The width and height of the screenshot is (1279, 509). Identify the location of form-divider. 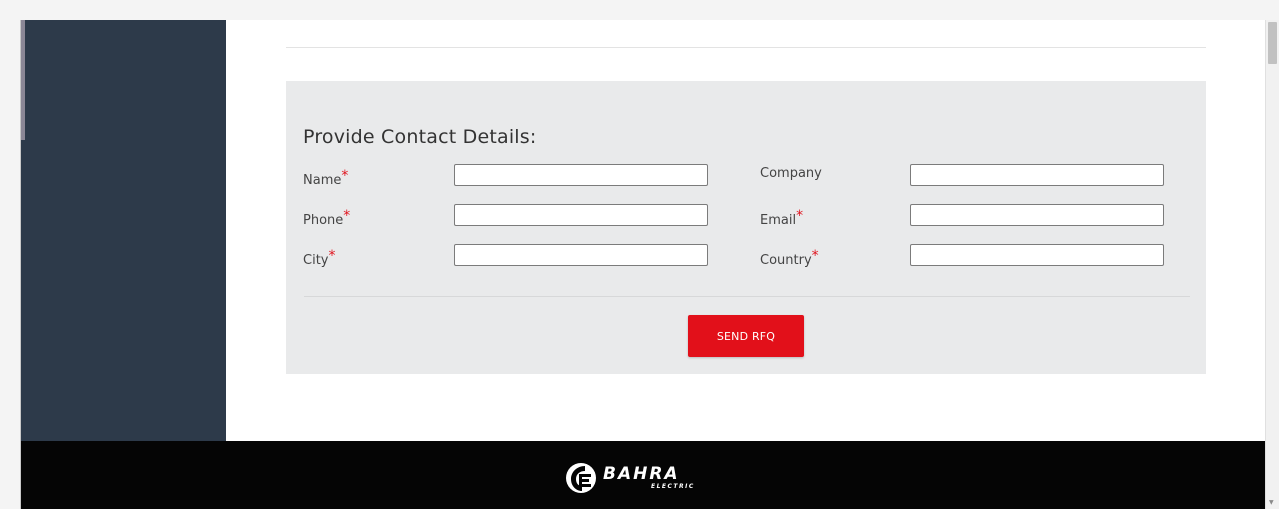
(747, 296).